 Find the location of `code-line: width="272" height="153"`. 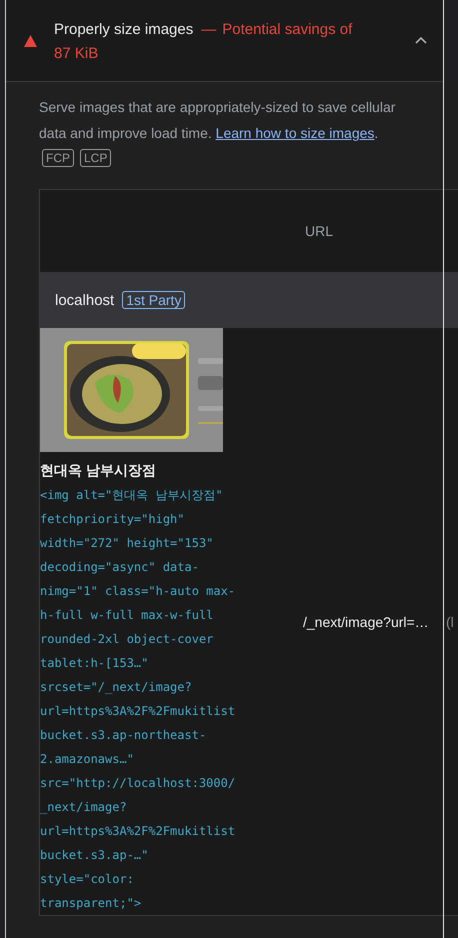

code-line: width="272" height="153" is located at coordinates (127, 543).